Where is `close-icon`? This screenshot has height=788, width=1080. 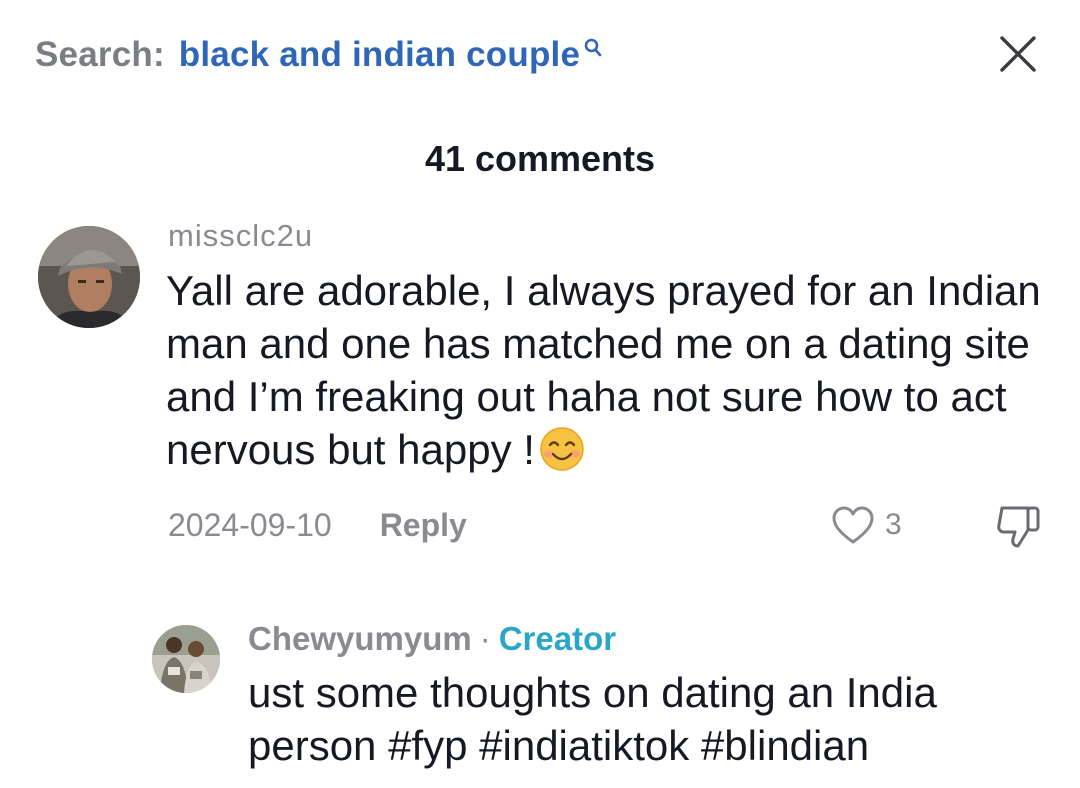
close-icon is located at coordinates (1018, 54).